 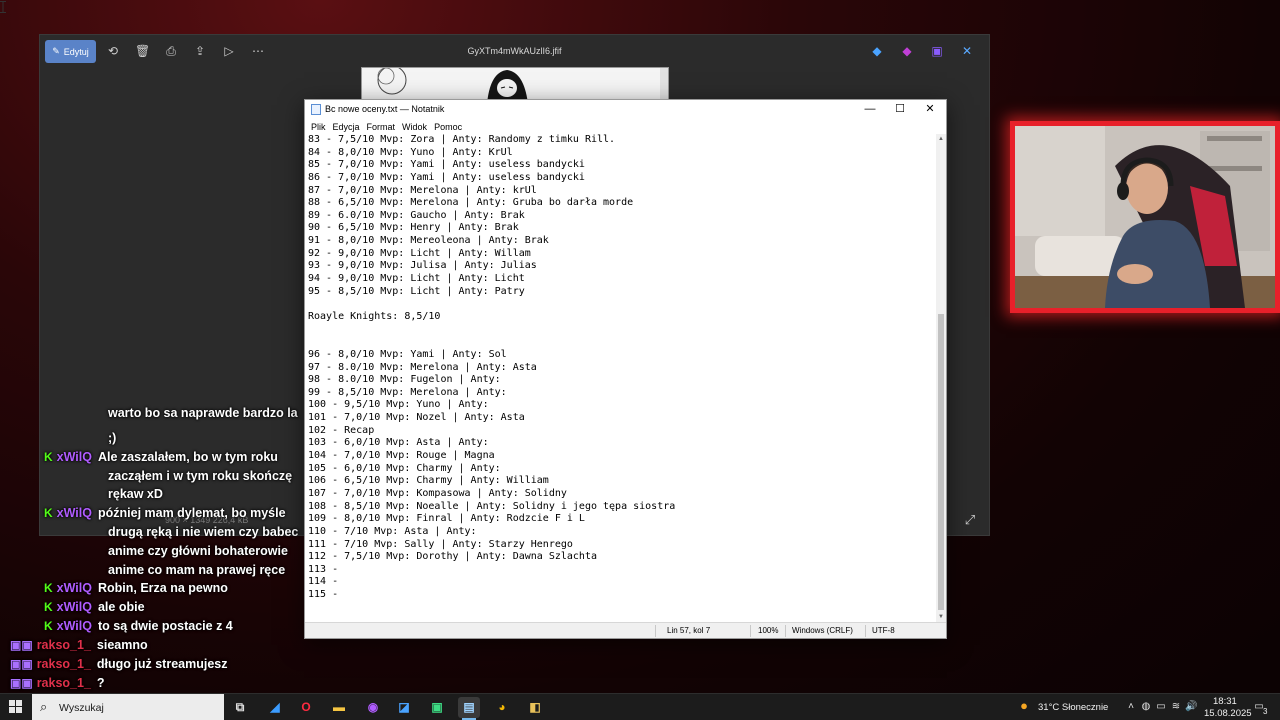 I want to click on text-line: 84 - 8,0/10 Mvp: Yuno | Anty: KrUl, so click(x=410, y=152).